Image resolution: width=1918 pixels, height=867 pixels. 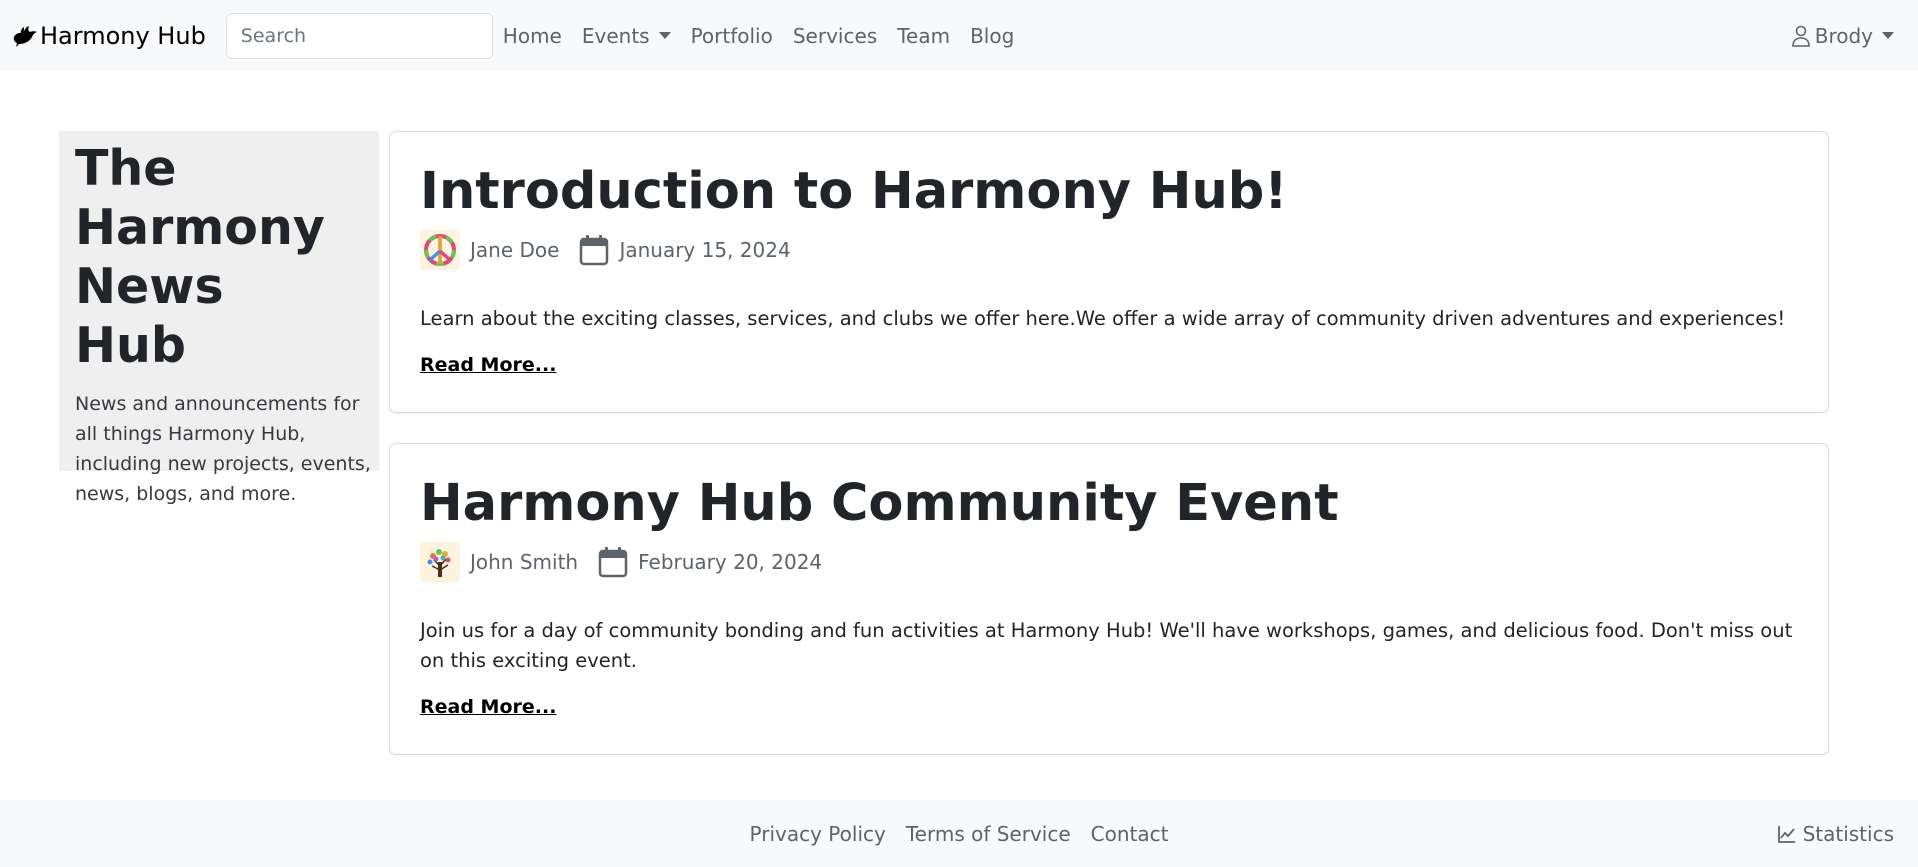 I want to click on nav-services-label: Services, so click(x=835, y=35).